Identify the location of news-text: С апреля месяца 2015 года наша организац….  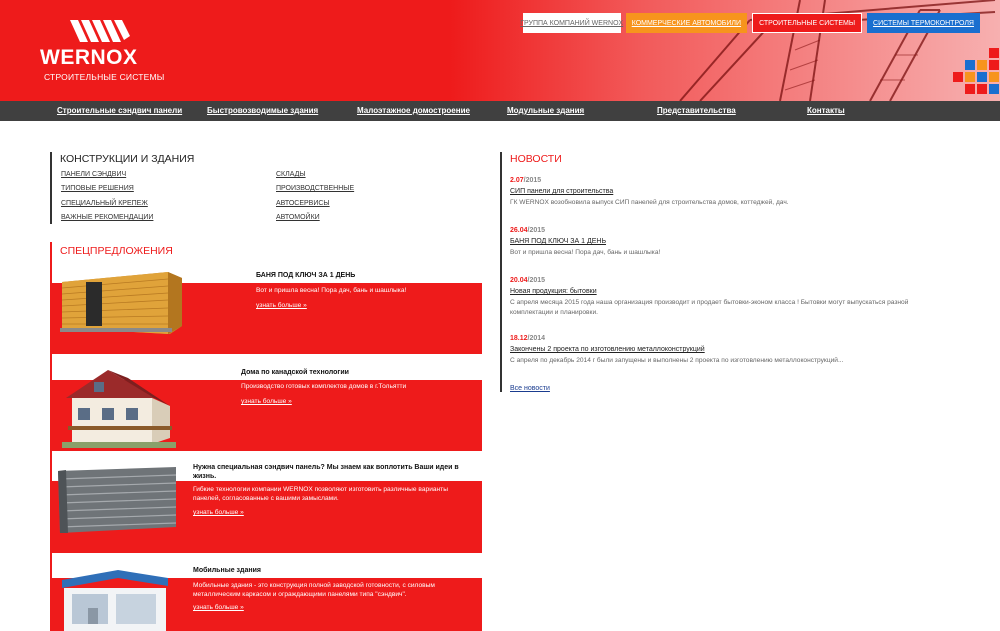
(709, 307).